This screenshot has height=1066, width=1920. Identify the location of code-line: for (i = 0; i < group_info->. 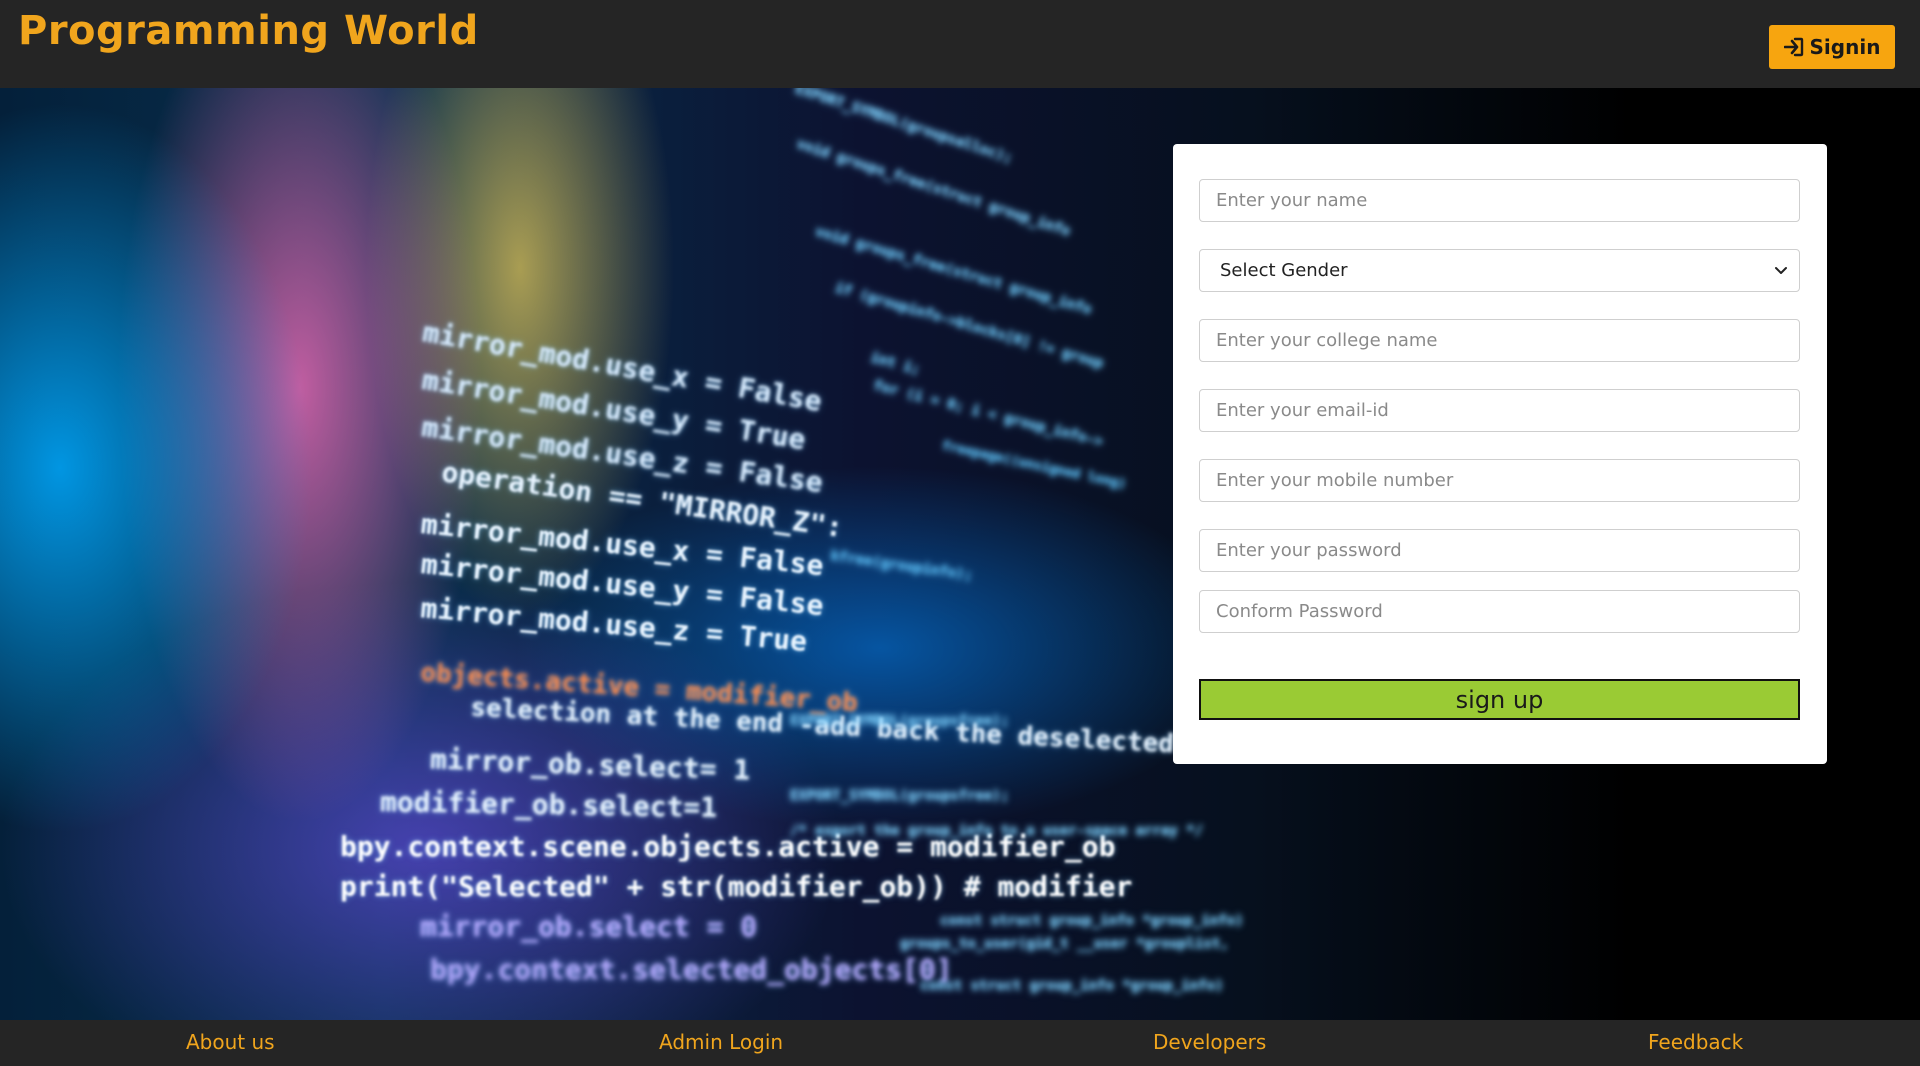
(988, 414).